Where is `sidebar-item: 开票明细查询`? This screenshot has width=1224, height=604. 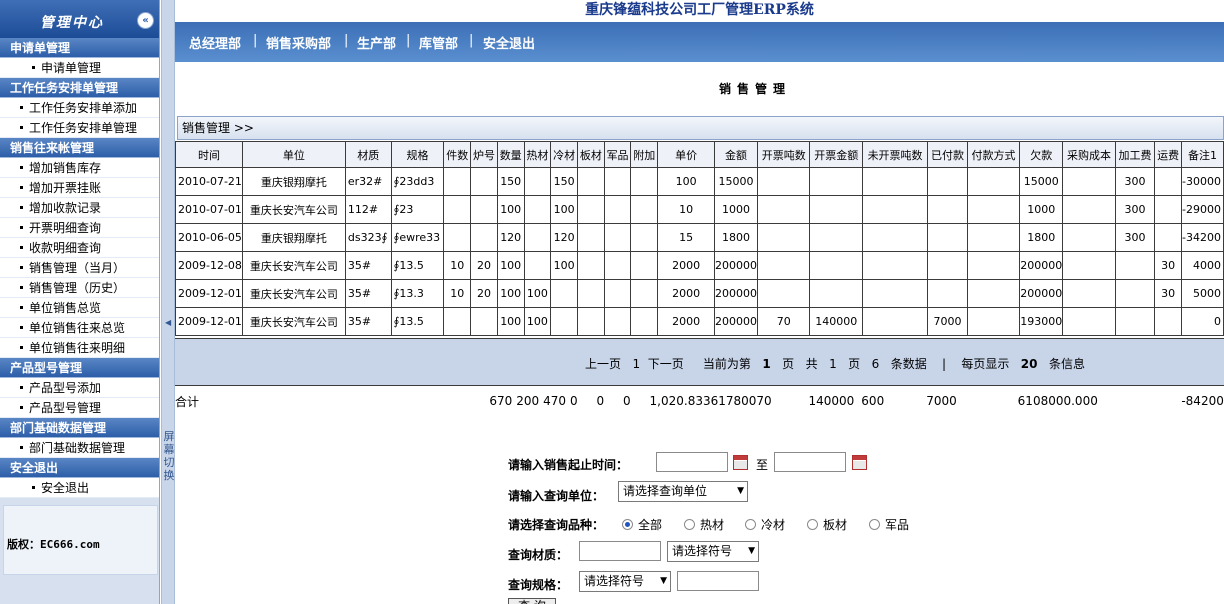 sidebar-item: 开票明细查询 is located at coordinates (79, 228).